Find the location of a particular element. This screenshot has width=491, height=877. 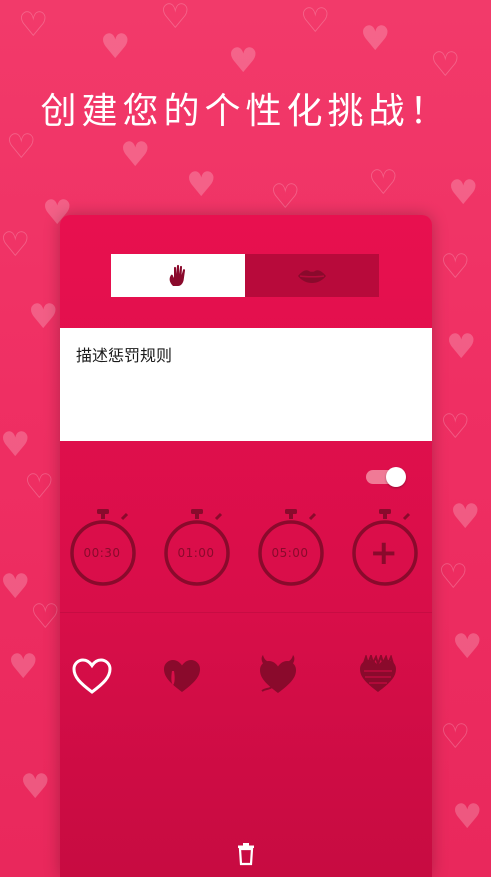

timer-label: 05:00 is located at coordinates (290, 553).